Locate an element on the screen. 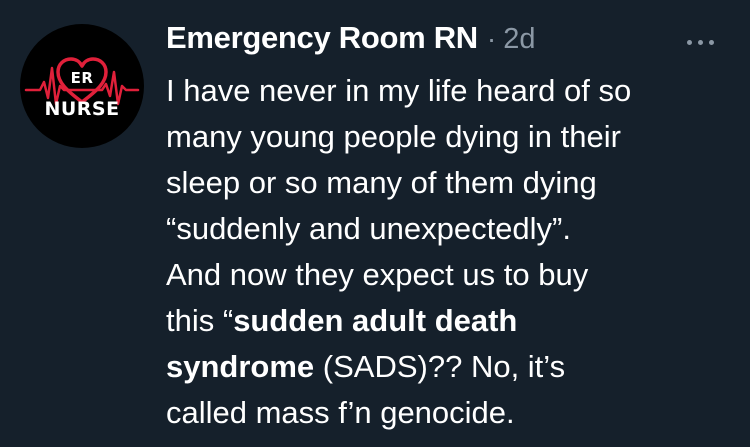  tweet-text-segment: “suddenly and unexpectedly”. is located at coordinates (368, 228).